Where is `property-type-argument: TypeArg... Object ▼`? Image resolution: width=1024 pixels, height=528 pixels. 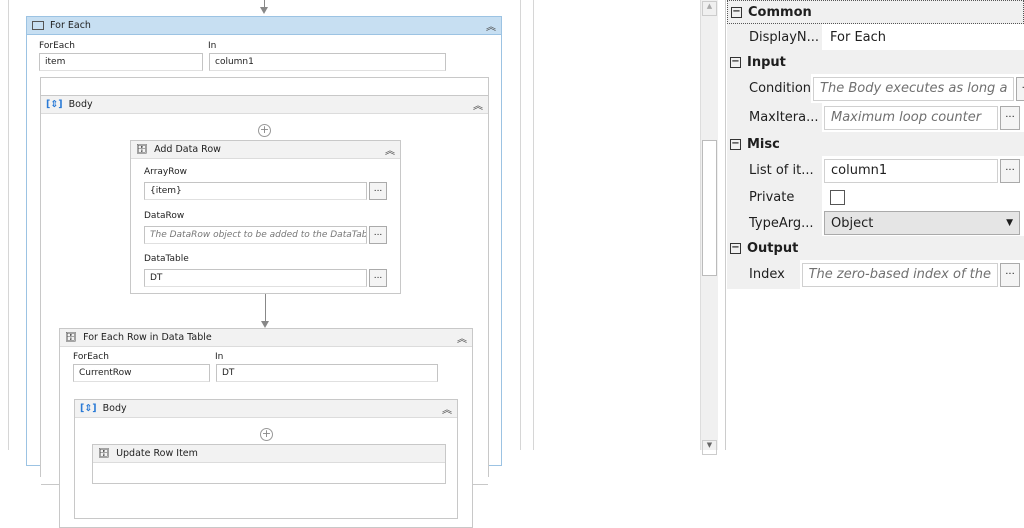
property-type-argument: TypeArg... Object ▼ is located at coordinates (875, 223).